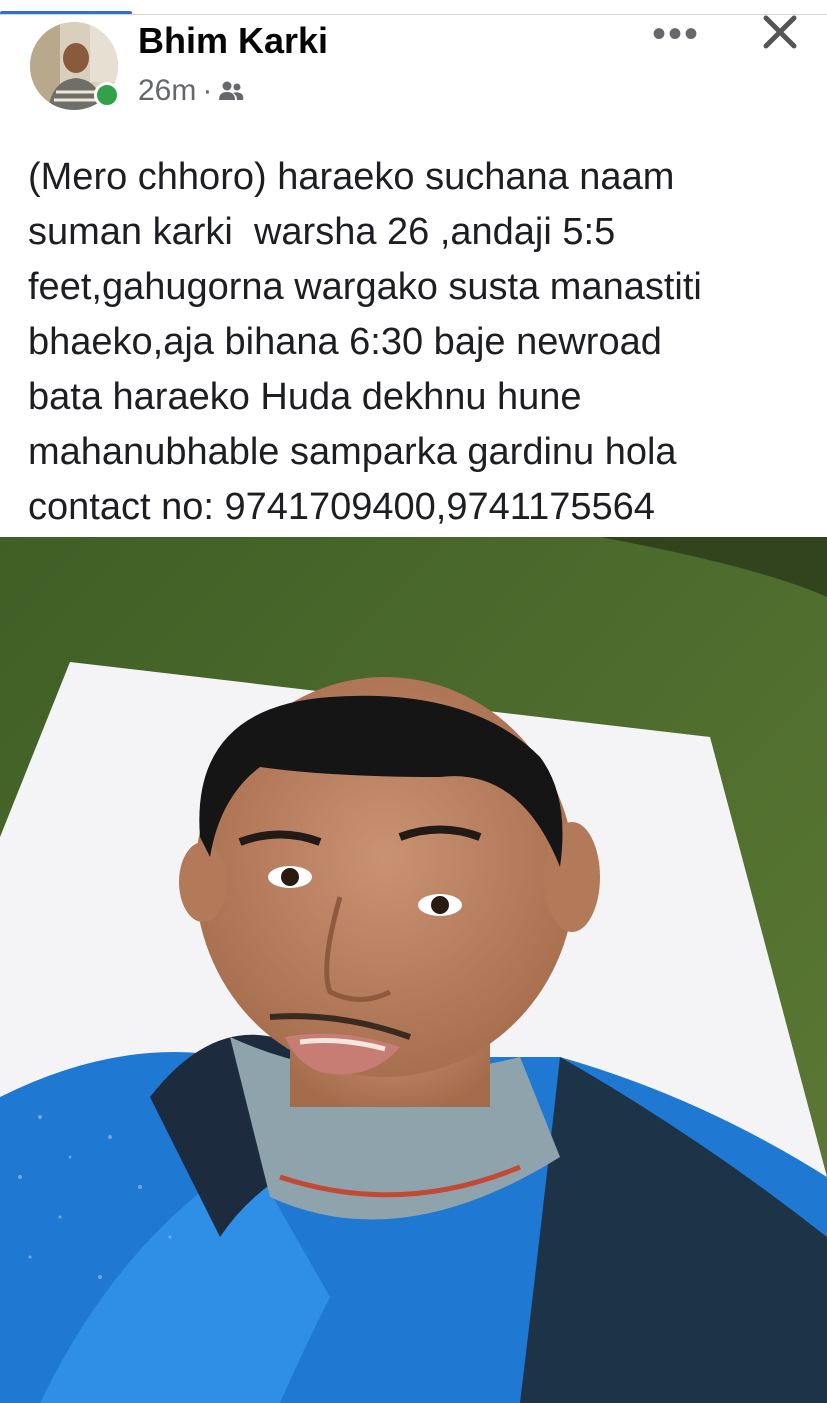 The image size is (827, 1403). I want to click on friends-icon, so click(231, 91).